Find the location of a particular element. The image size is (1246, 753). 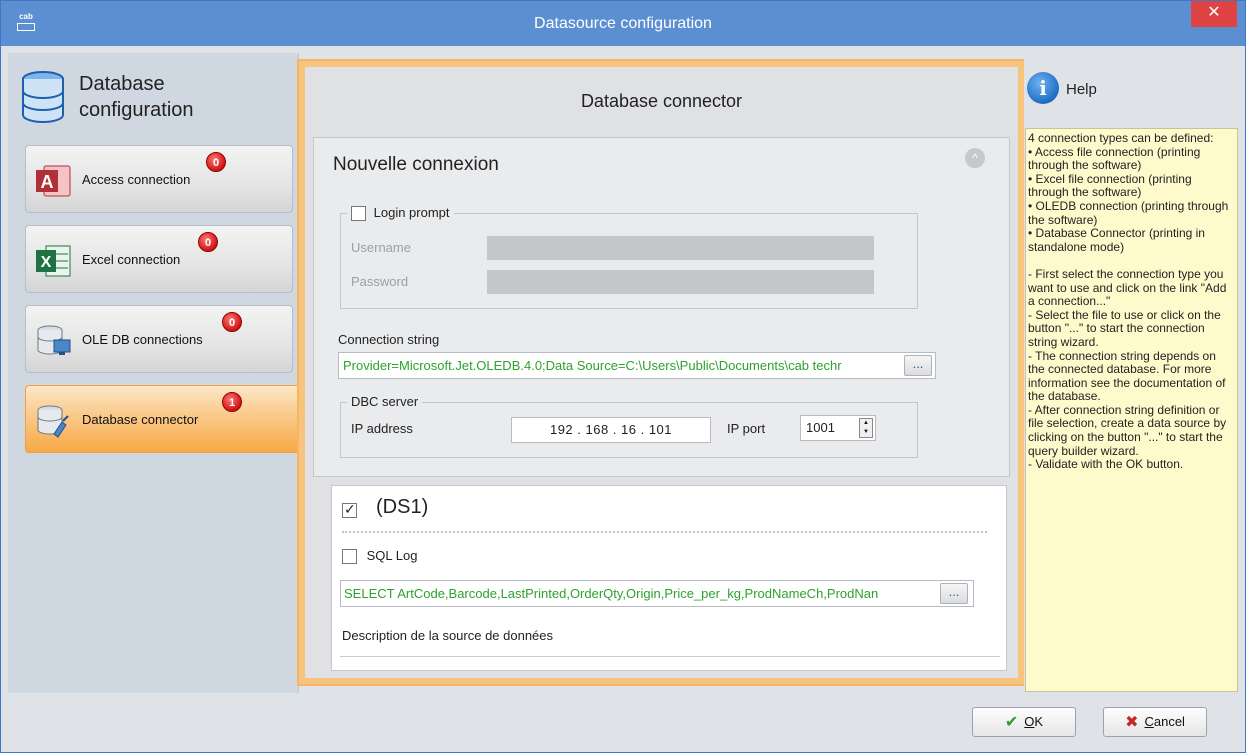

sql-log-checkbox: SQL Log is located at coordinates (379, 556).